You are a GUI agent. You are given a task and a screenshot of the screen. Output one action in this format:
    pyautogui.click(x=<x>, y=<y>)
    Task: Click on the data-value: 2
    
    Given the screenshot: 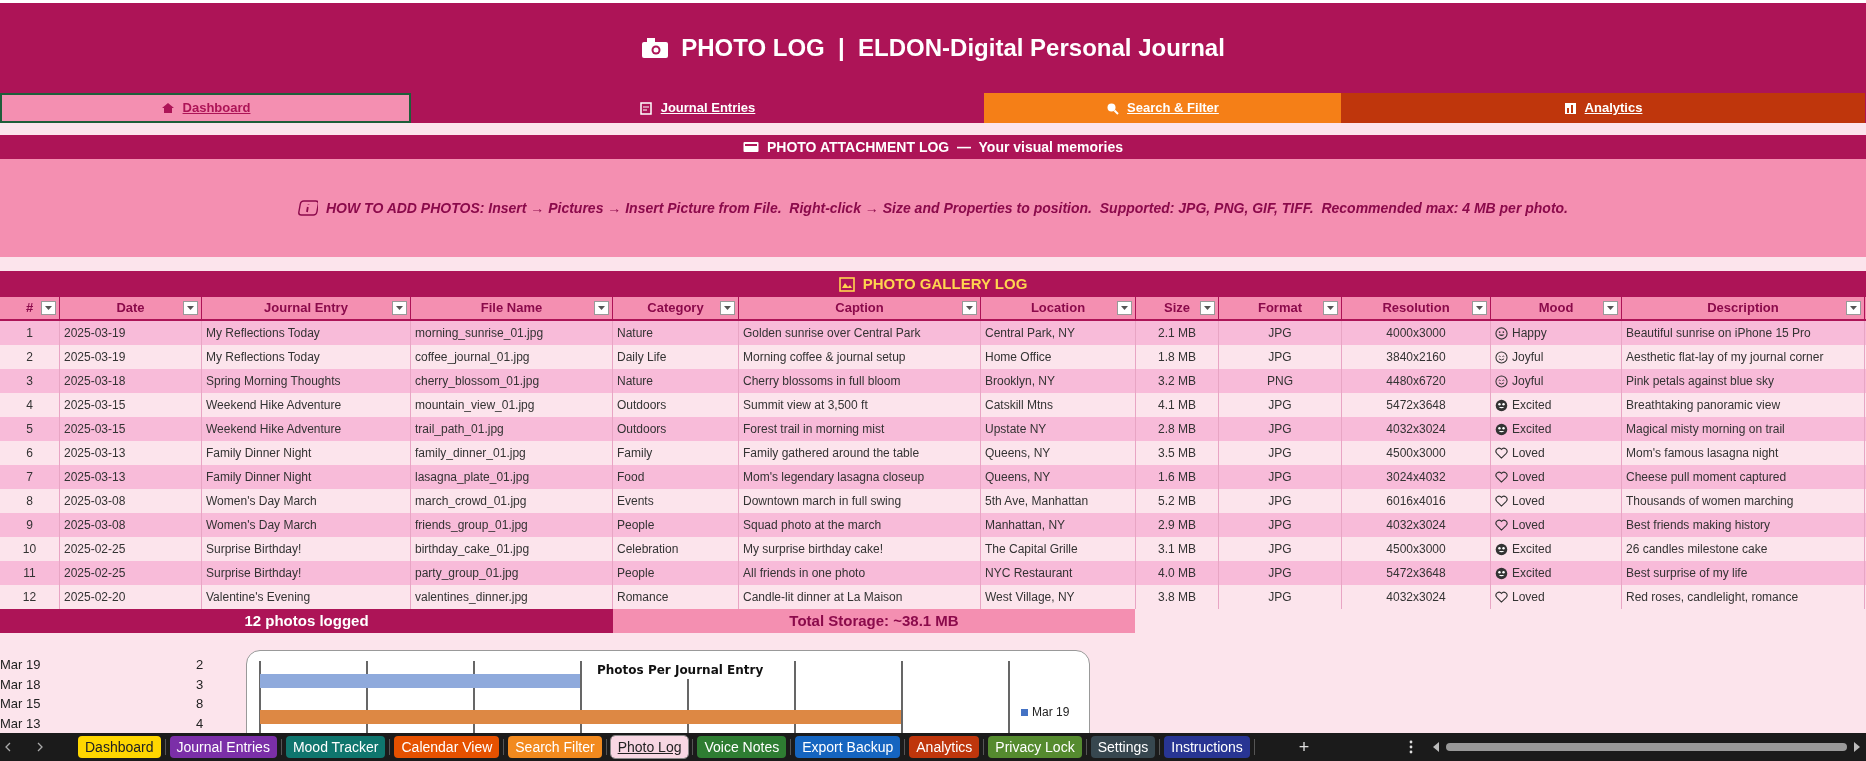 What is the action you would take?
    pyautogui.click(x=200, y=665)
    